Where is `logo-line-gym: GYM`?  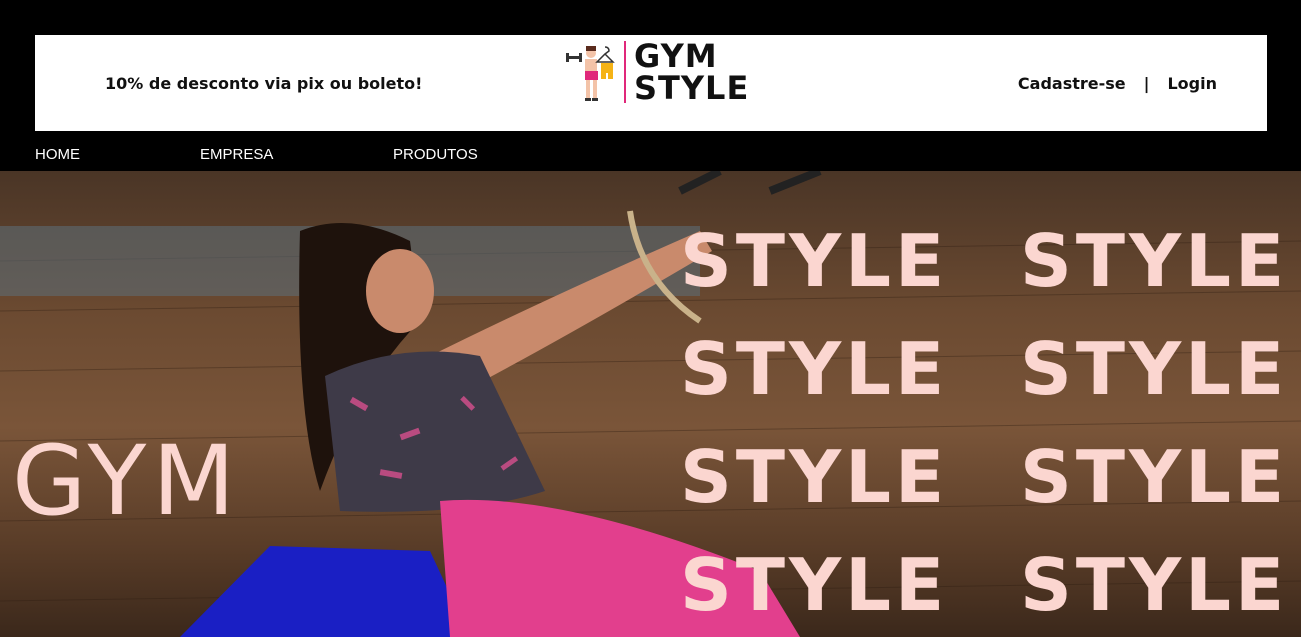
logo-line-gym: GYM is located at coordinates (676, 56).